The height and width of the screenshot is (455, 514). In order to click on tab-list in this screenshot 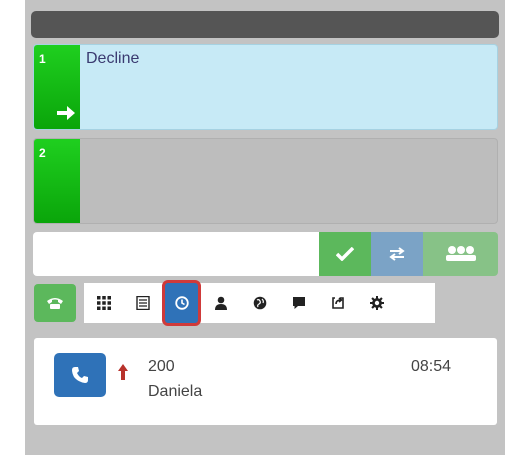, I will do `click(142, 303)`.